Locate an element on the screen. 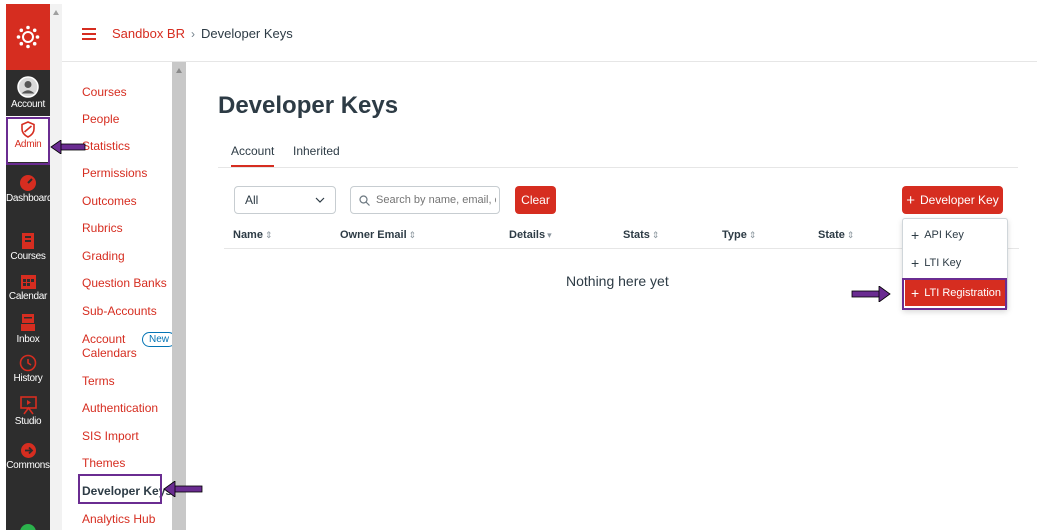 The width and height of the screenshot is (1037, 530). commons-icon is located at coordinates (28, 450).